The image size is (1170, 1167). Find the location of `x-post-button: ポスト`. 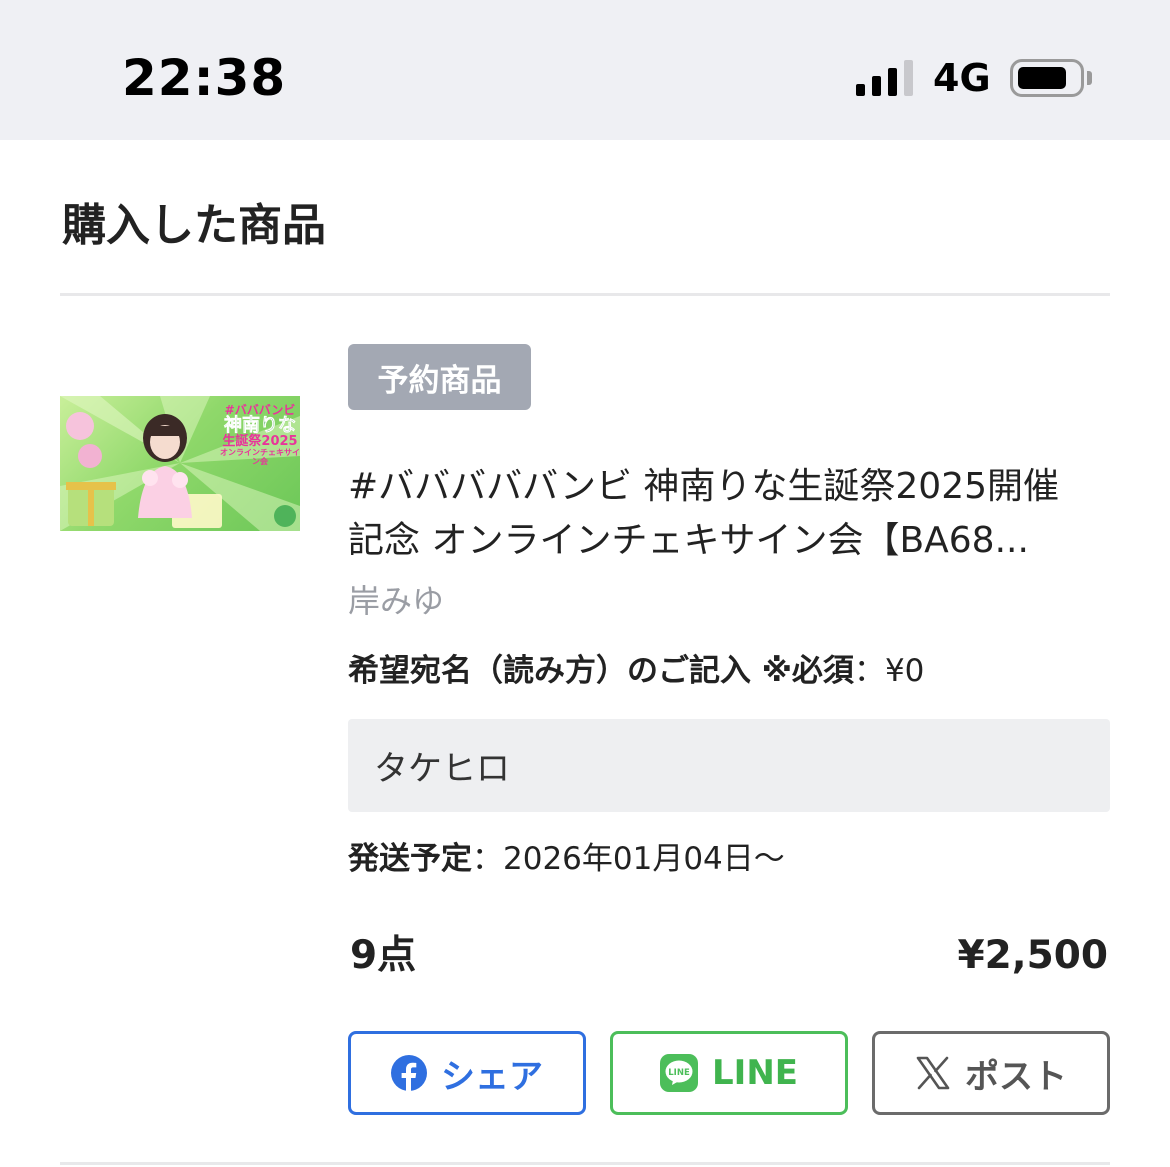

x-post-button: ポスト is located at coordinates (991, 1073).